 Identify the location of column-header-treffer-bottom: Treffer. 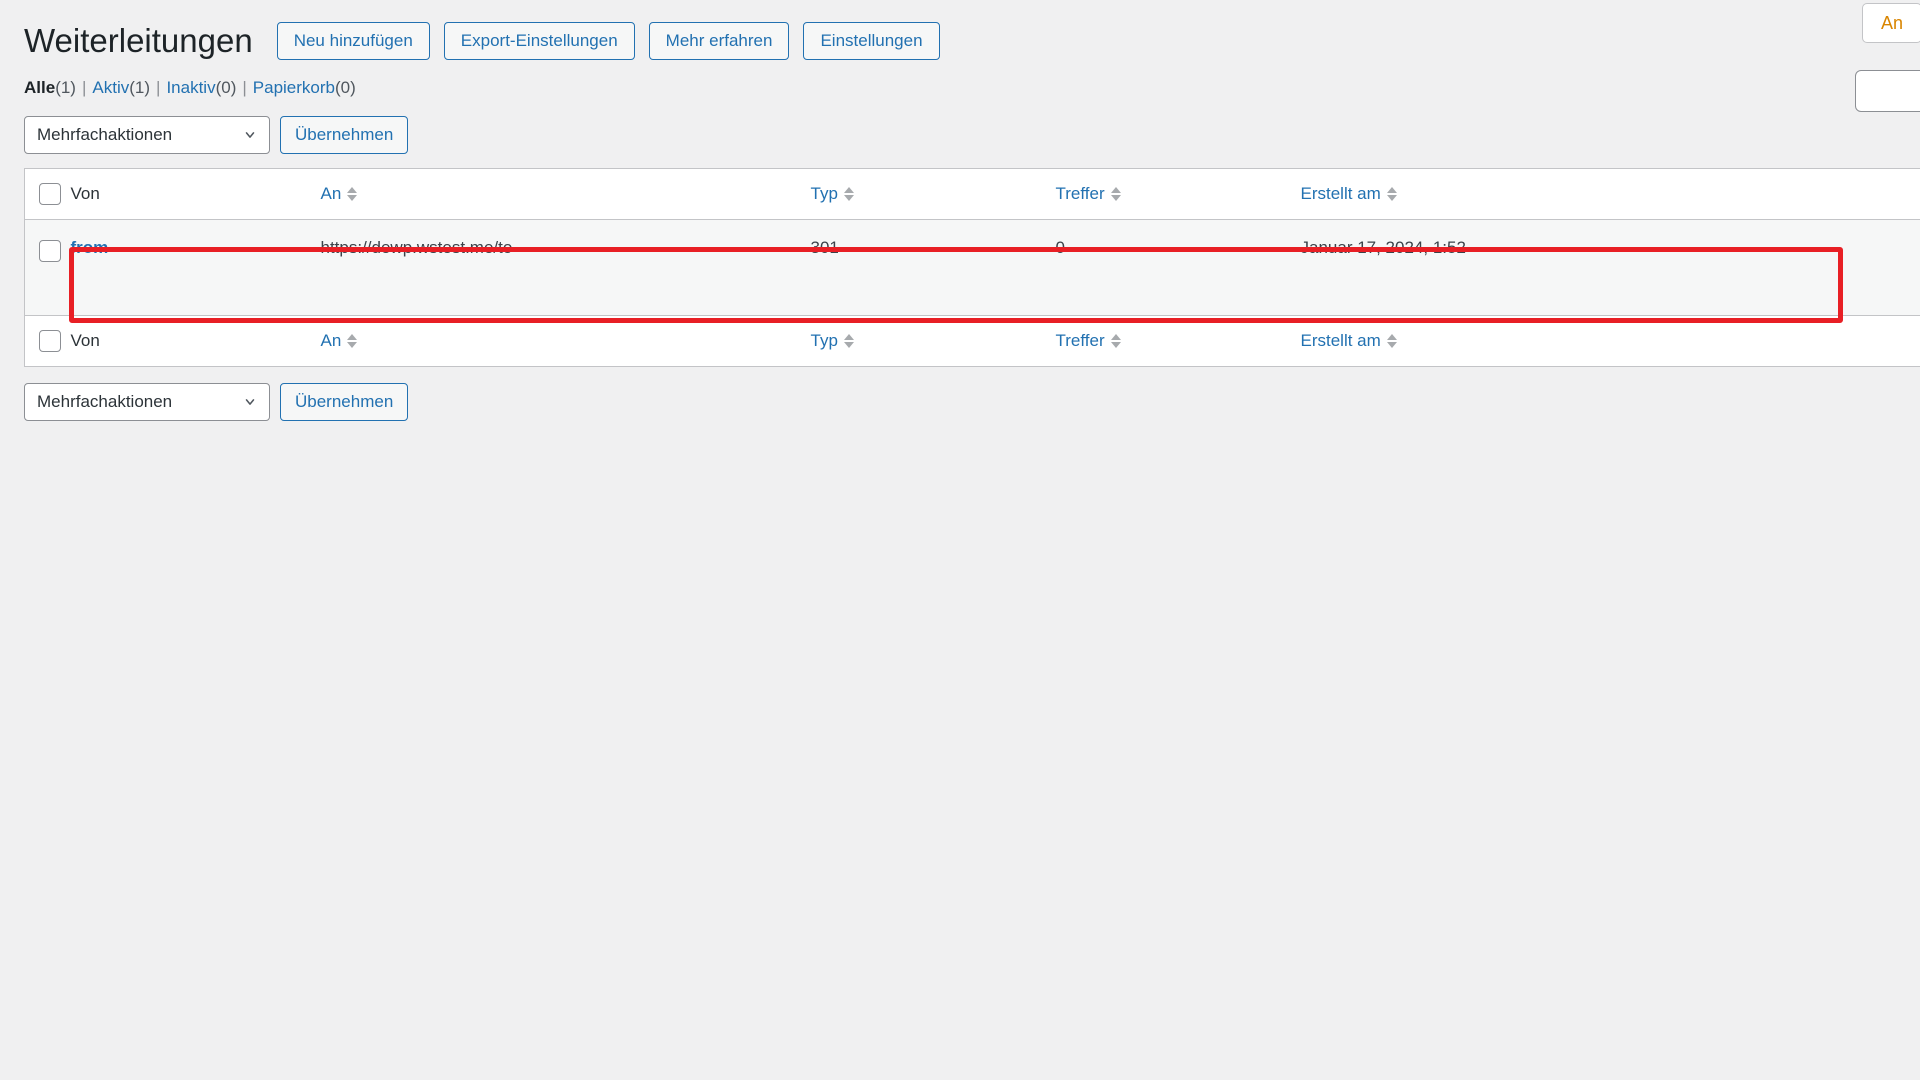
(1178, 340).